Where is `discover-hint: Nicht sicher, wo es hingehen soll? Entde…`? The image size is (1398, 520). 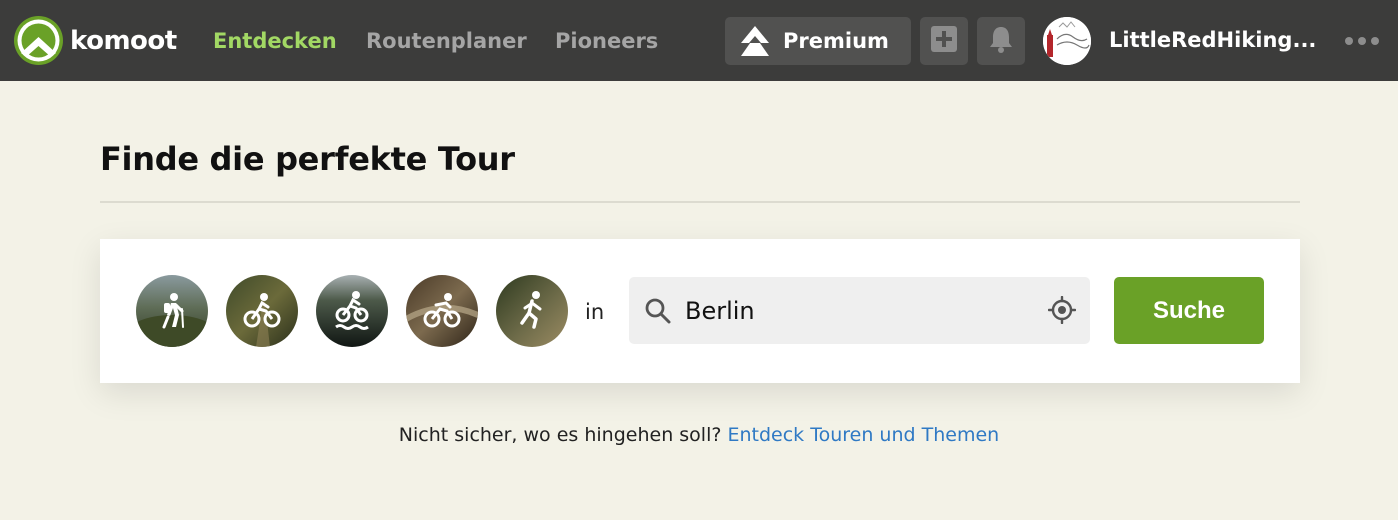
discover-hint: Nicht sicher, wo es hingehen soll? Entde… is located at coordinates (699, 435).